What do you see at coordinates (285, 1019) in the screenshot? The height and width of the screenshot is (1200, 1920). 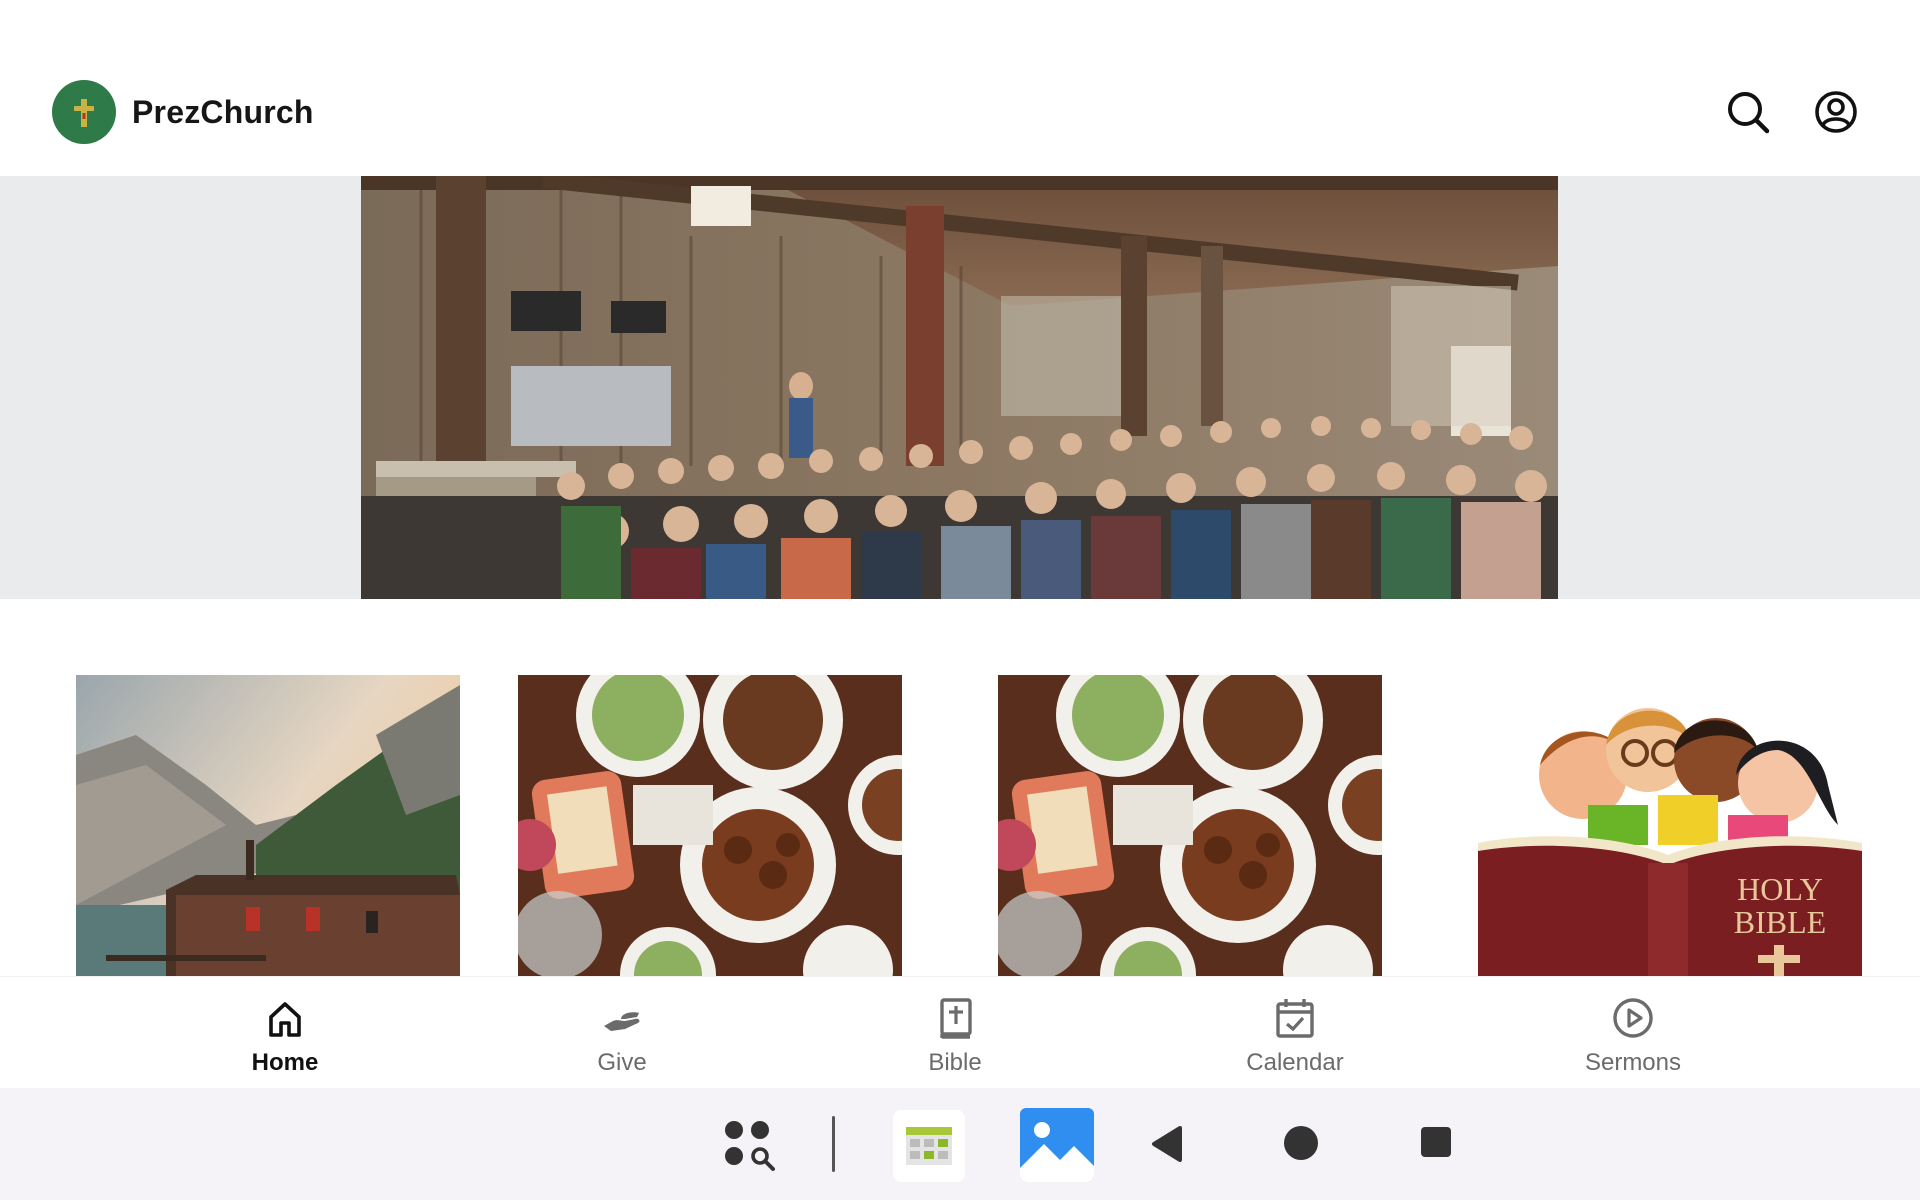 I see `home-icon` at bounding box center [285, 1019].